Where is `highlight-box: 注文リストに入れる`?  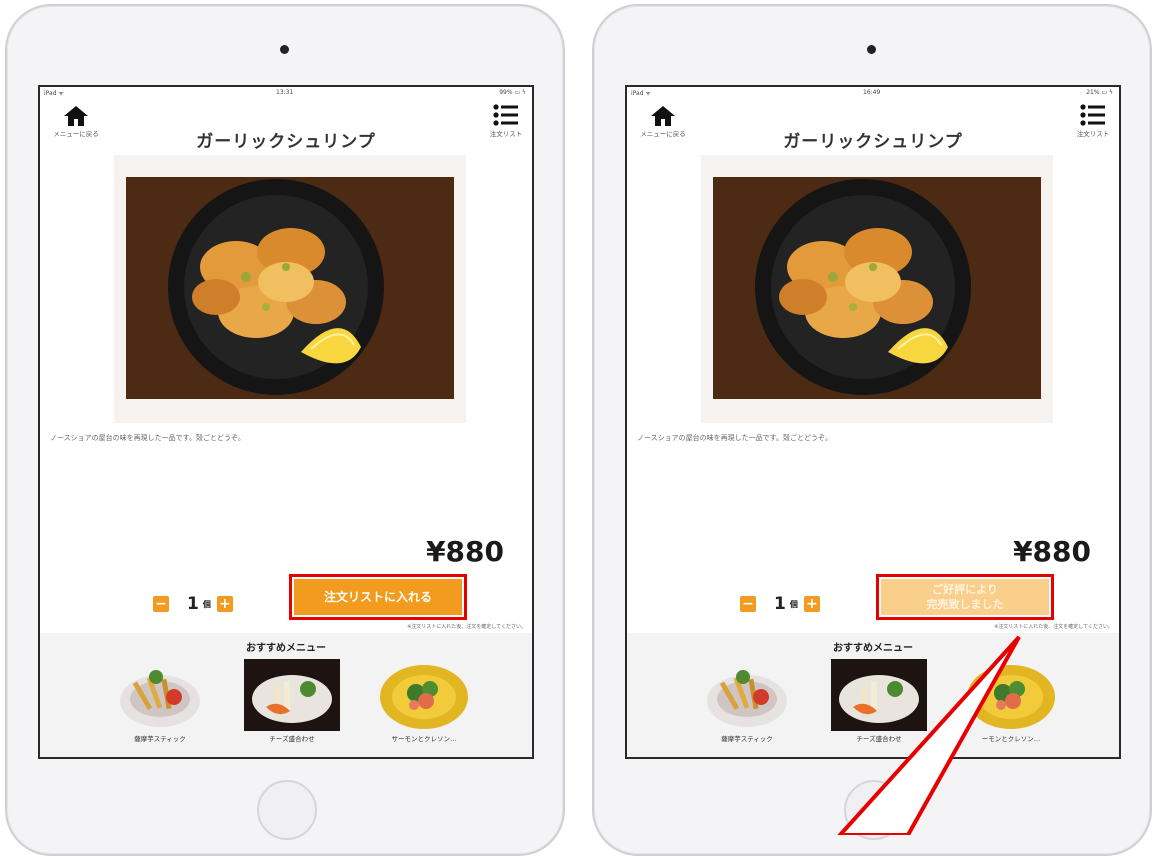
highlight-box: 注文リストに入れる is located at coordinates (378, 597).